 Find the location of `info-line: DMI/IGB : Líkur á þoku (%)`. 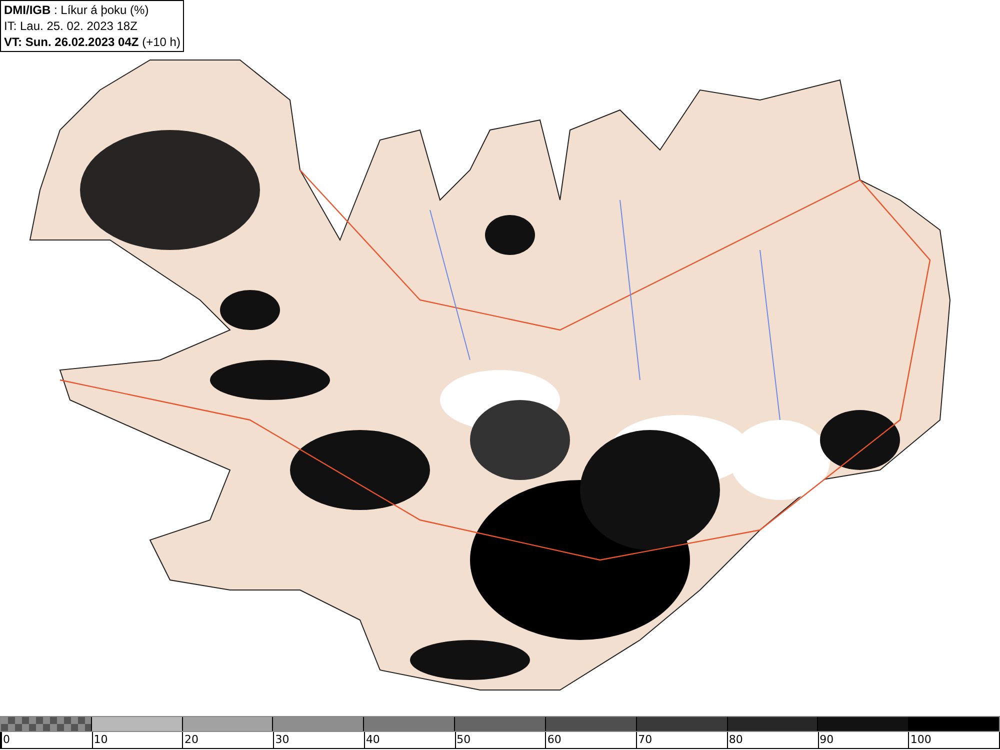

info-line: DMI/IGB : Líkur á þoku (%) is located at coordinates (77, 10).